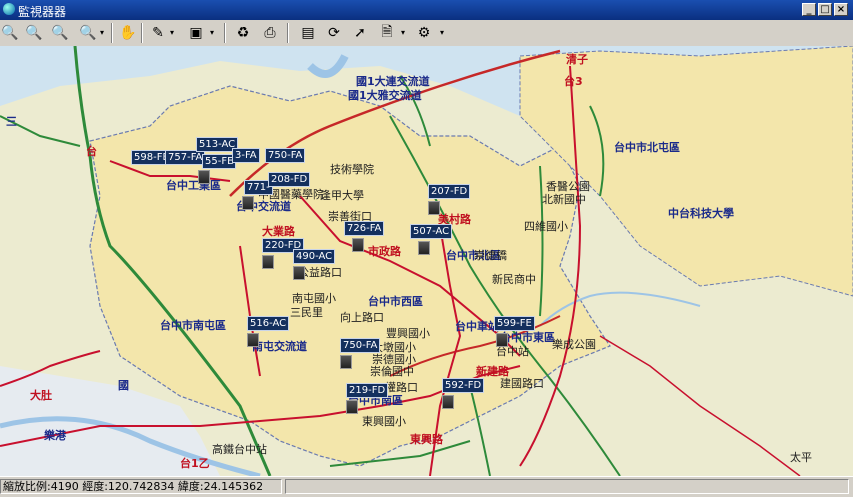 The height and width of the screenshot is (497, 853). Describe the element at coordinates (42, 12) in the screenshot. I see `window-title: 監視器器` at that location.